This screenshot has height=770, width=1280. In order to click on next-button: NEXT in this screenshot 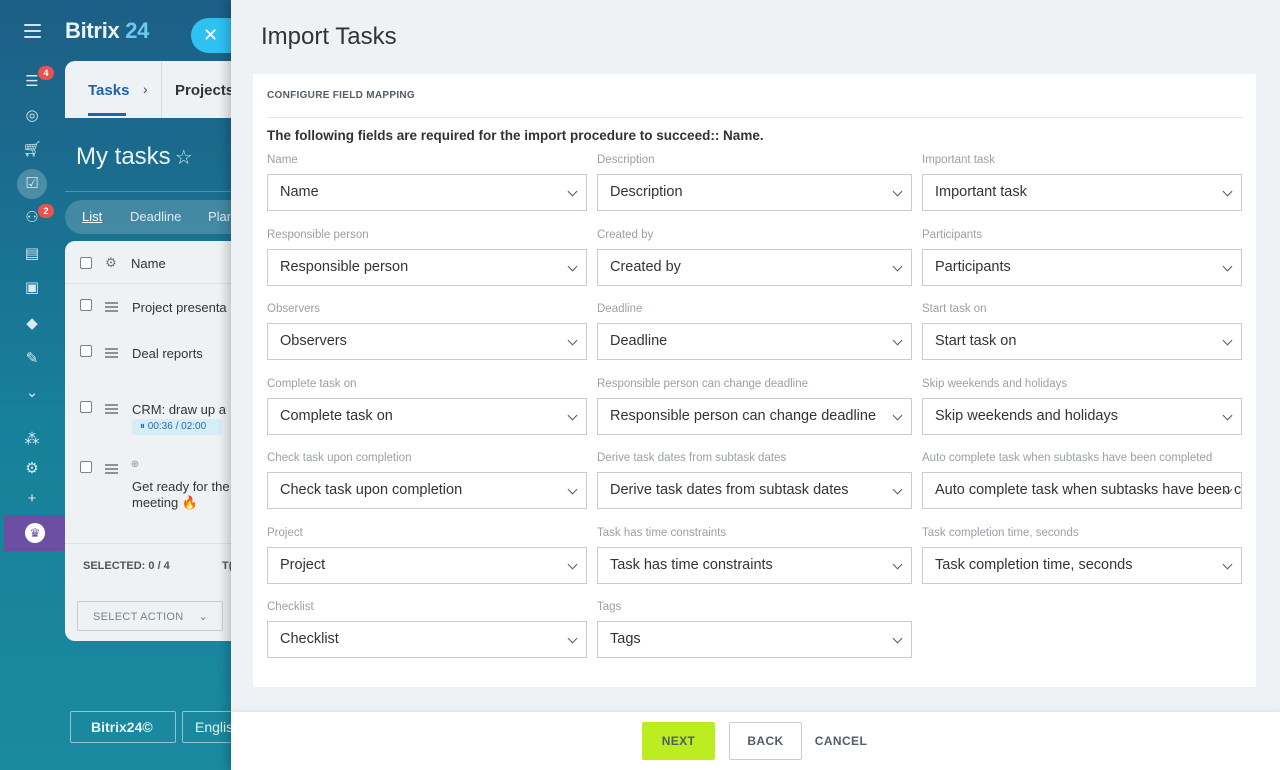, I will do `click(678, 741)`.